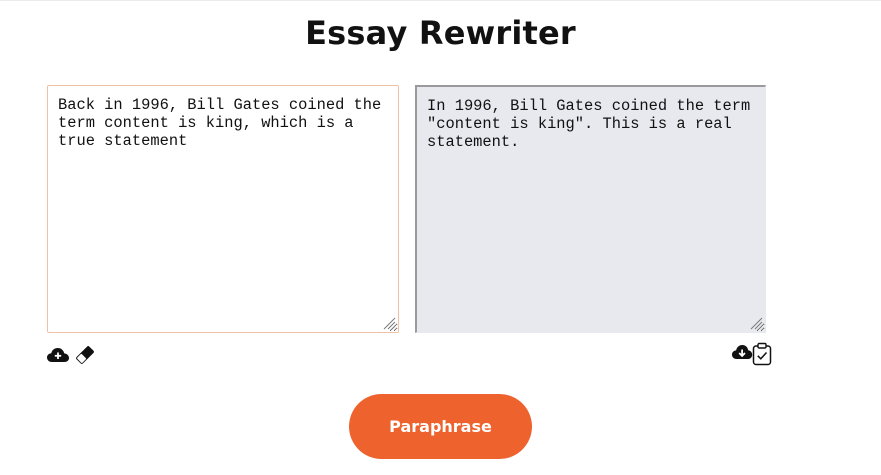  Describe the element at coordinates (742, 352) in the screenshot. I see `cloud-download-icon` at that location.